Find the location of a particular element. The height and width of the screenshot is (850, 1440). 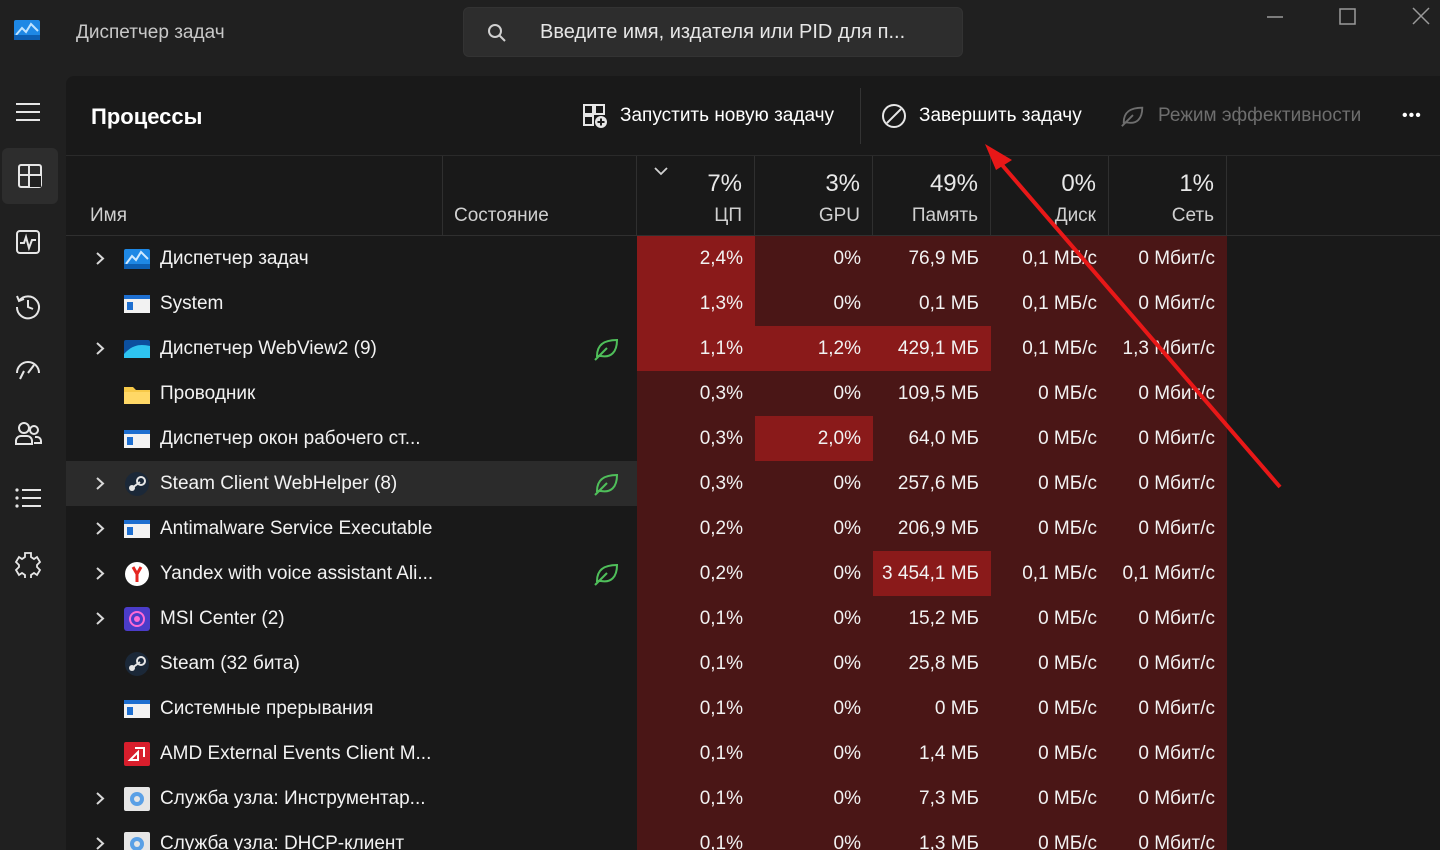

efficiency-mode-label: Режим эффективности is located at coordinates (1260, 115).